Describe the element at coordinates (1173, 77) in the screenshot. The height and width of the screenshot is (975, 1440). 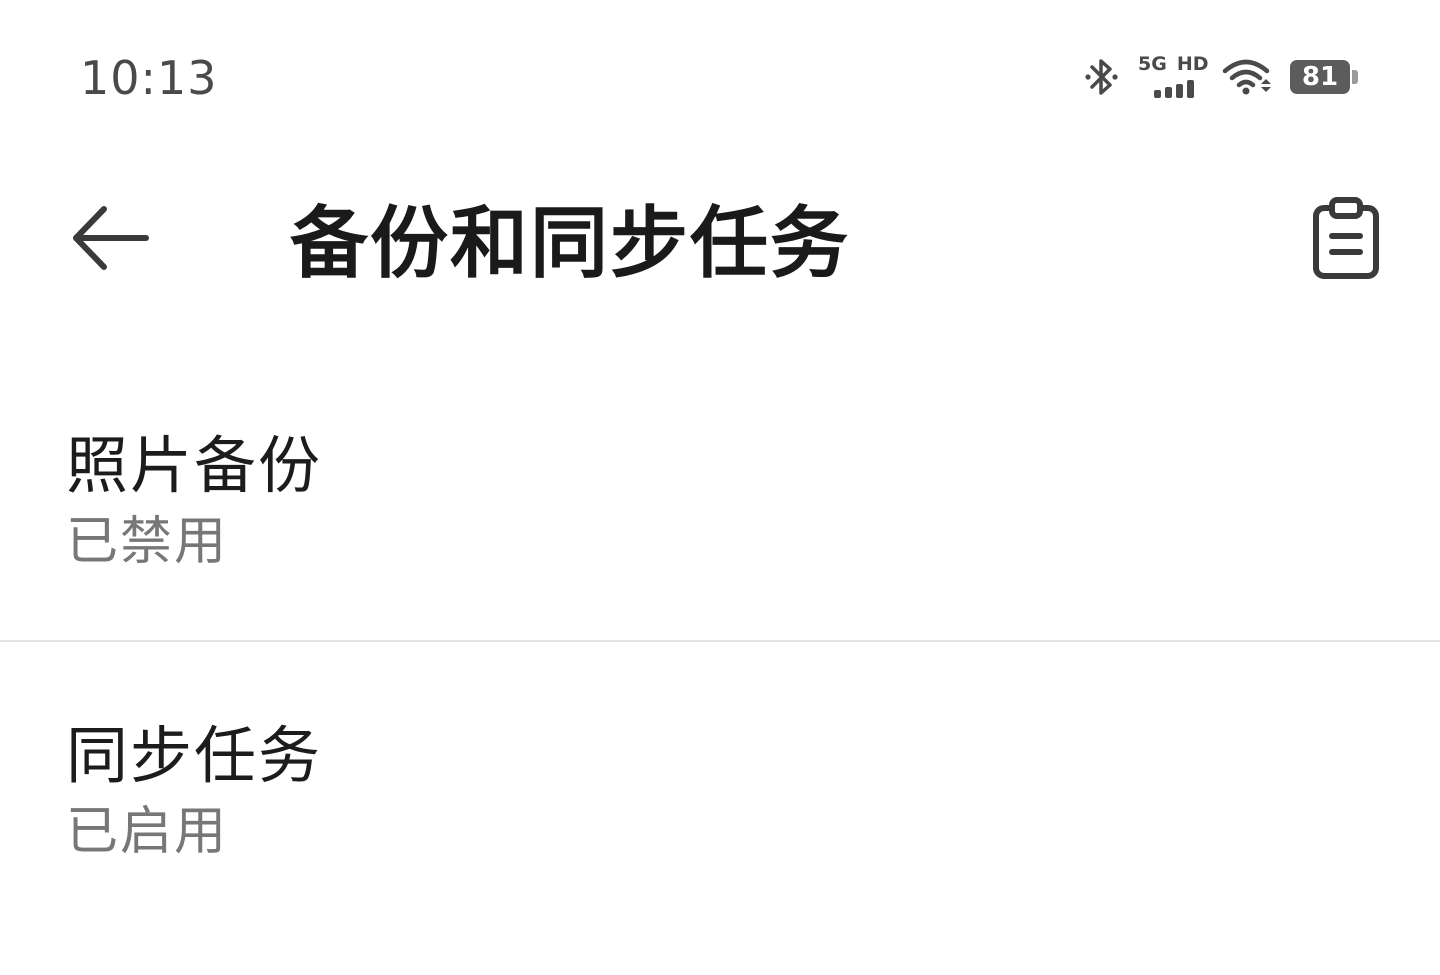
I see `network-indicator: 5G HD` at that location.